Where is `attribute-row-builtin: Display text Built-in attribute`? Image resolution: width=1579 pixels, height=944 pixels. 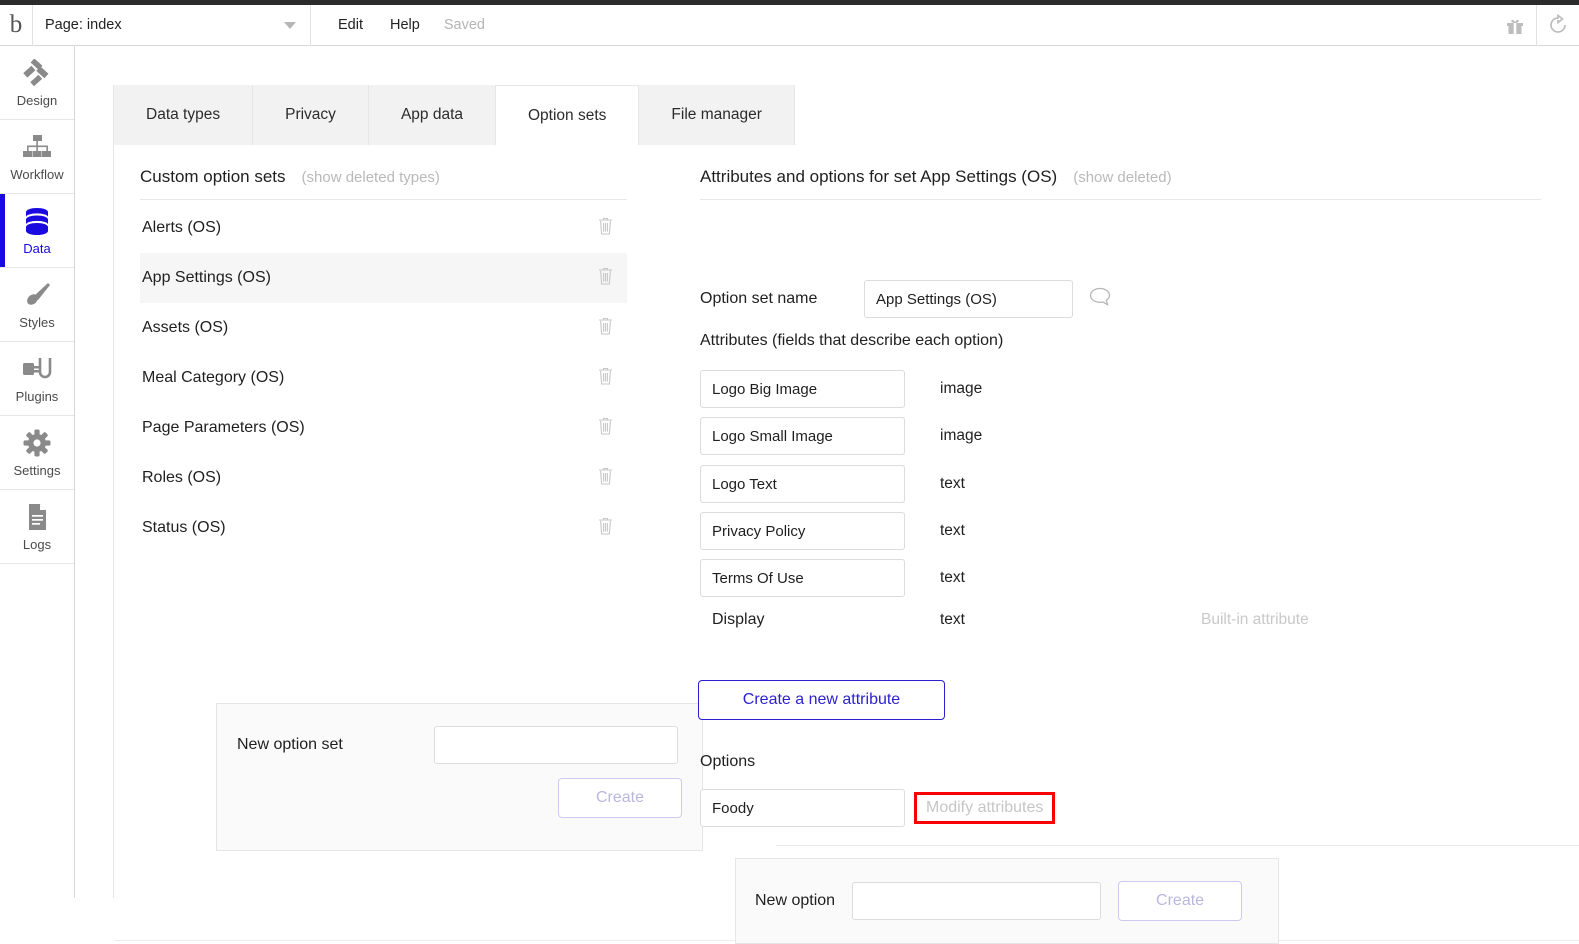 attribute-row-builtin: Display text Built-in attribute is located at coordinates (1004, 620).